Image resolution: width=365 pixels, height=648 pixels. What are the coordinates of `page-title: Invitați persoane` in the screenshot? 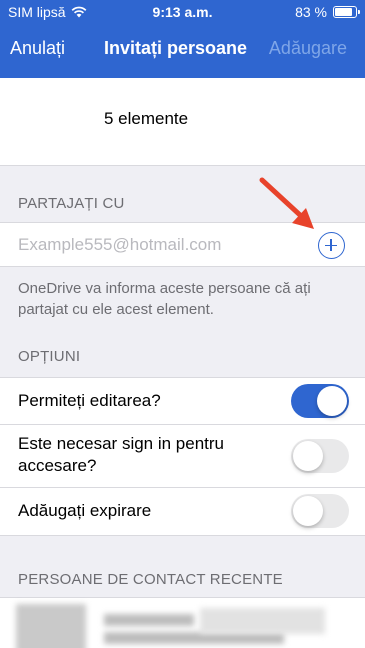 It's located at (176, 48).